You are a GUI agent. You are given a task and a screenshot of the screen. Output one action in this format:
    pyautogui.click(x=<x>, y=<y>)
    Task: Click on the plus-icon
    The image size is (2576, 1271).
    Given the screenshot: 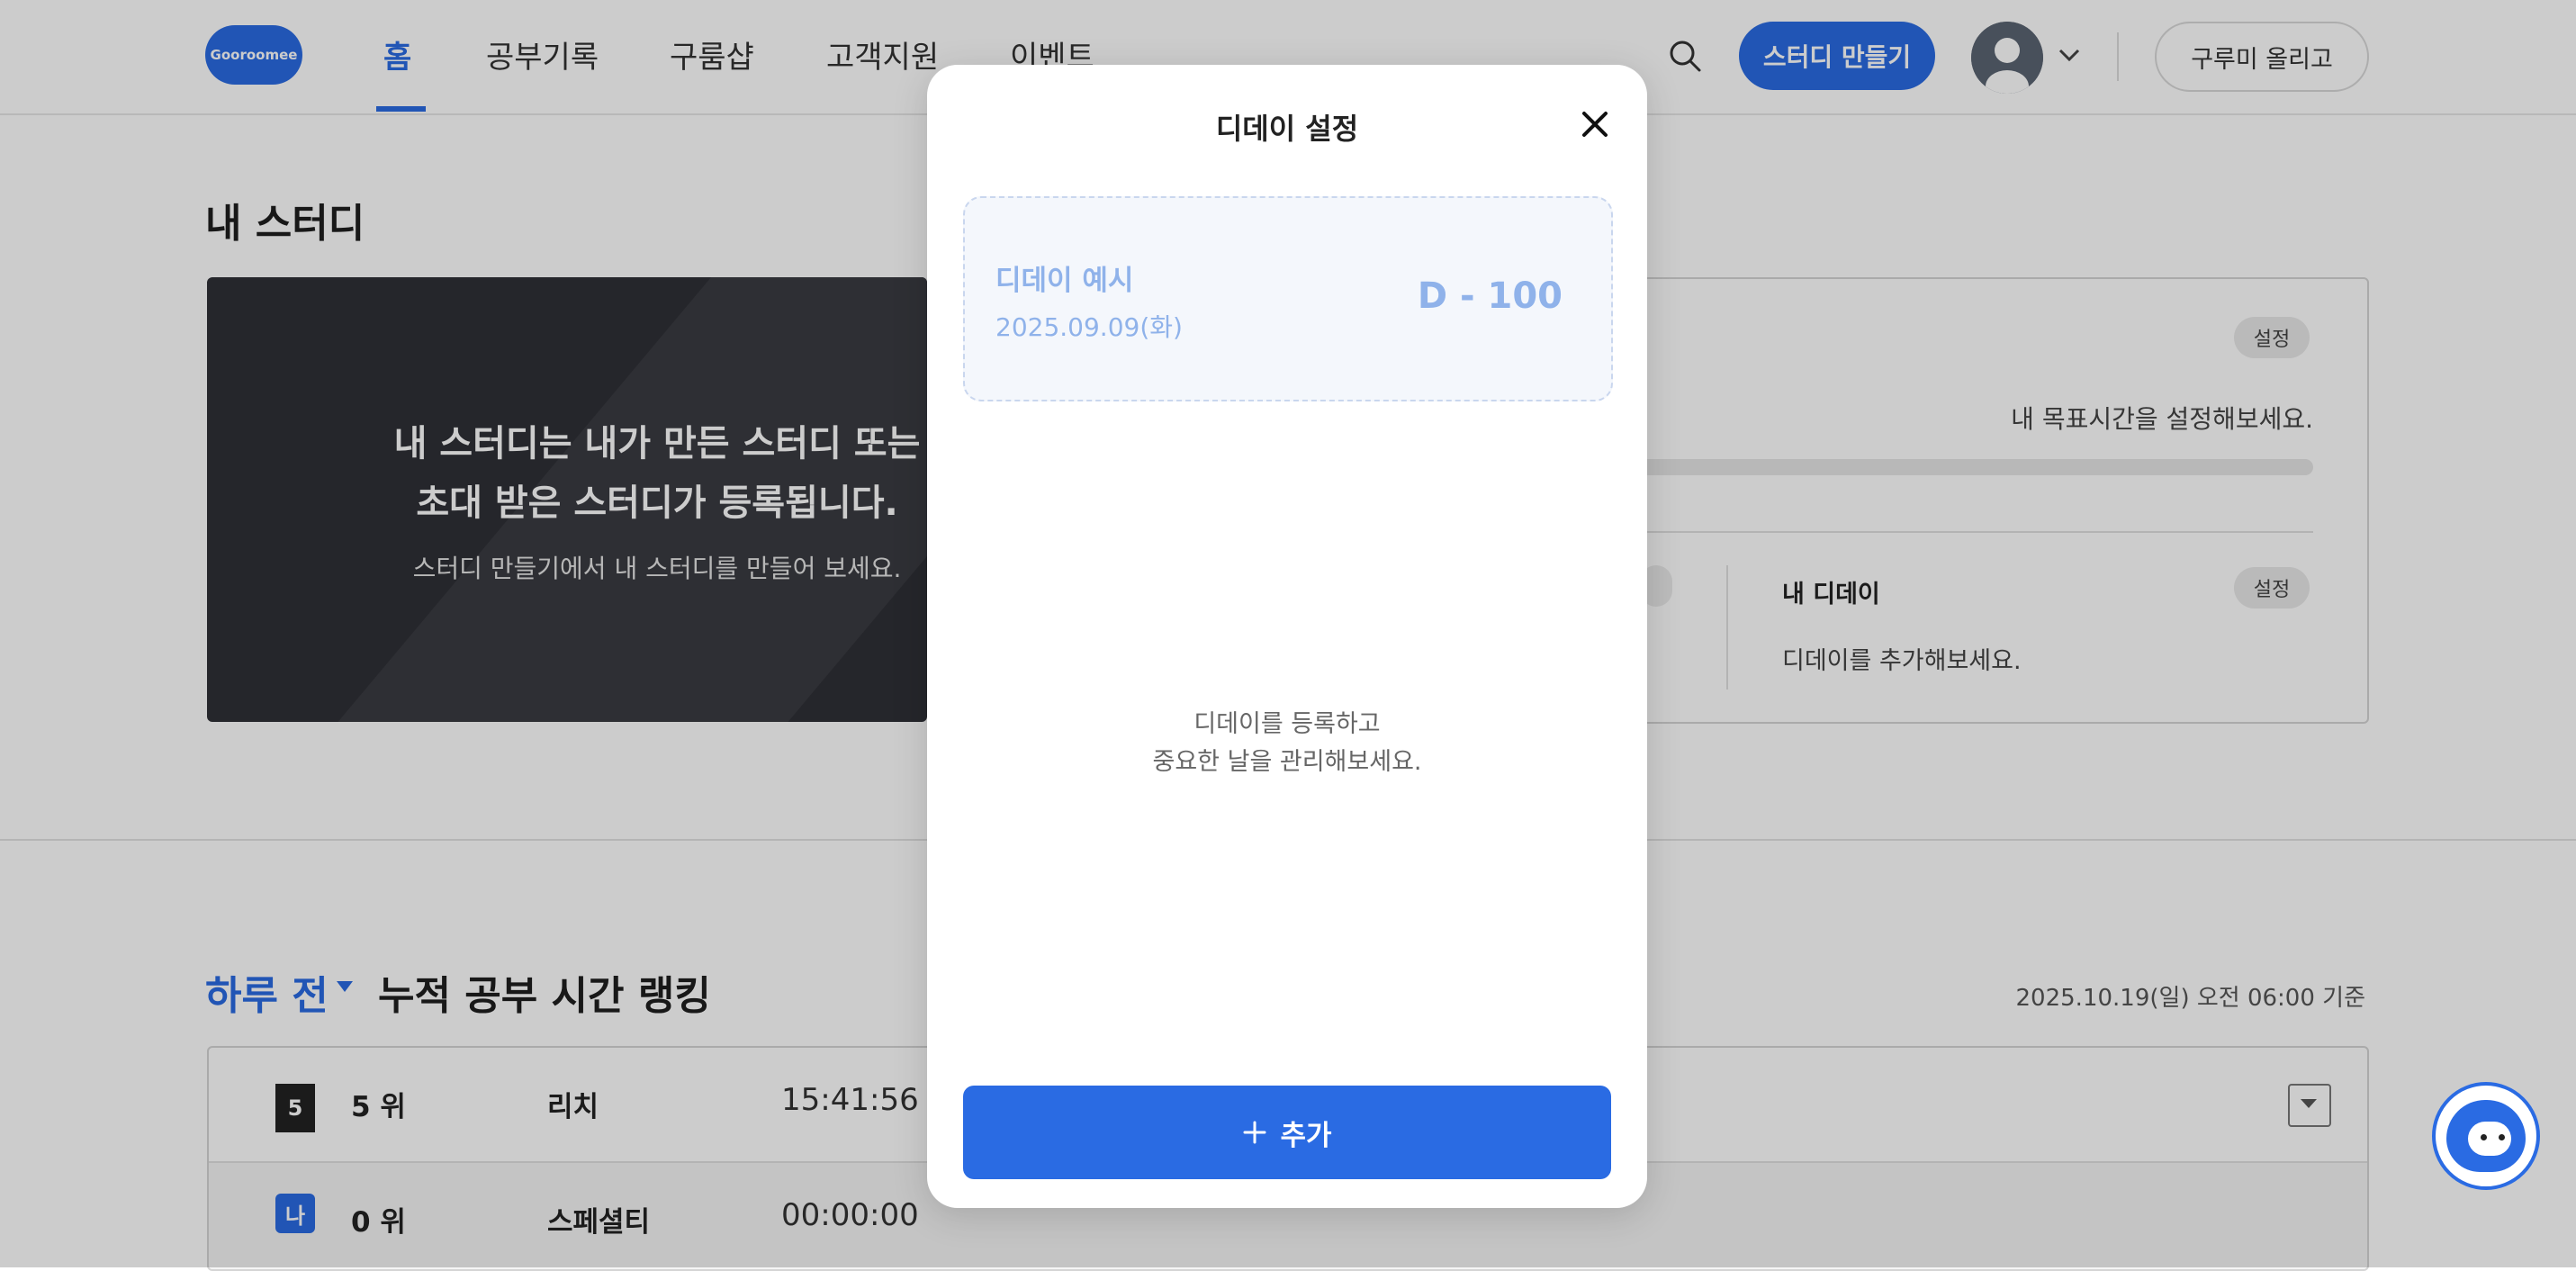 What is the action you would take?
    pyautogui.click(x=1254, y=1132)
    